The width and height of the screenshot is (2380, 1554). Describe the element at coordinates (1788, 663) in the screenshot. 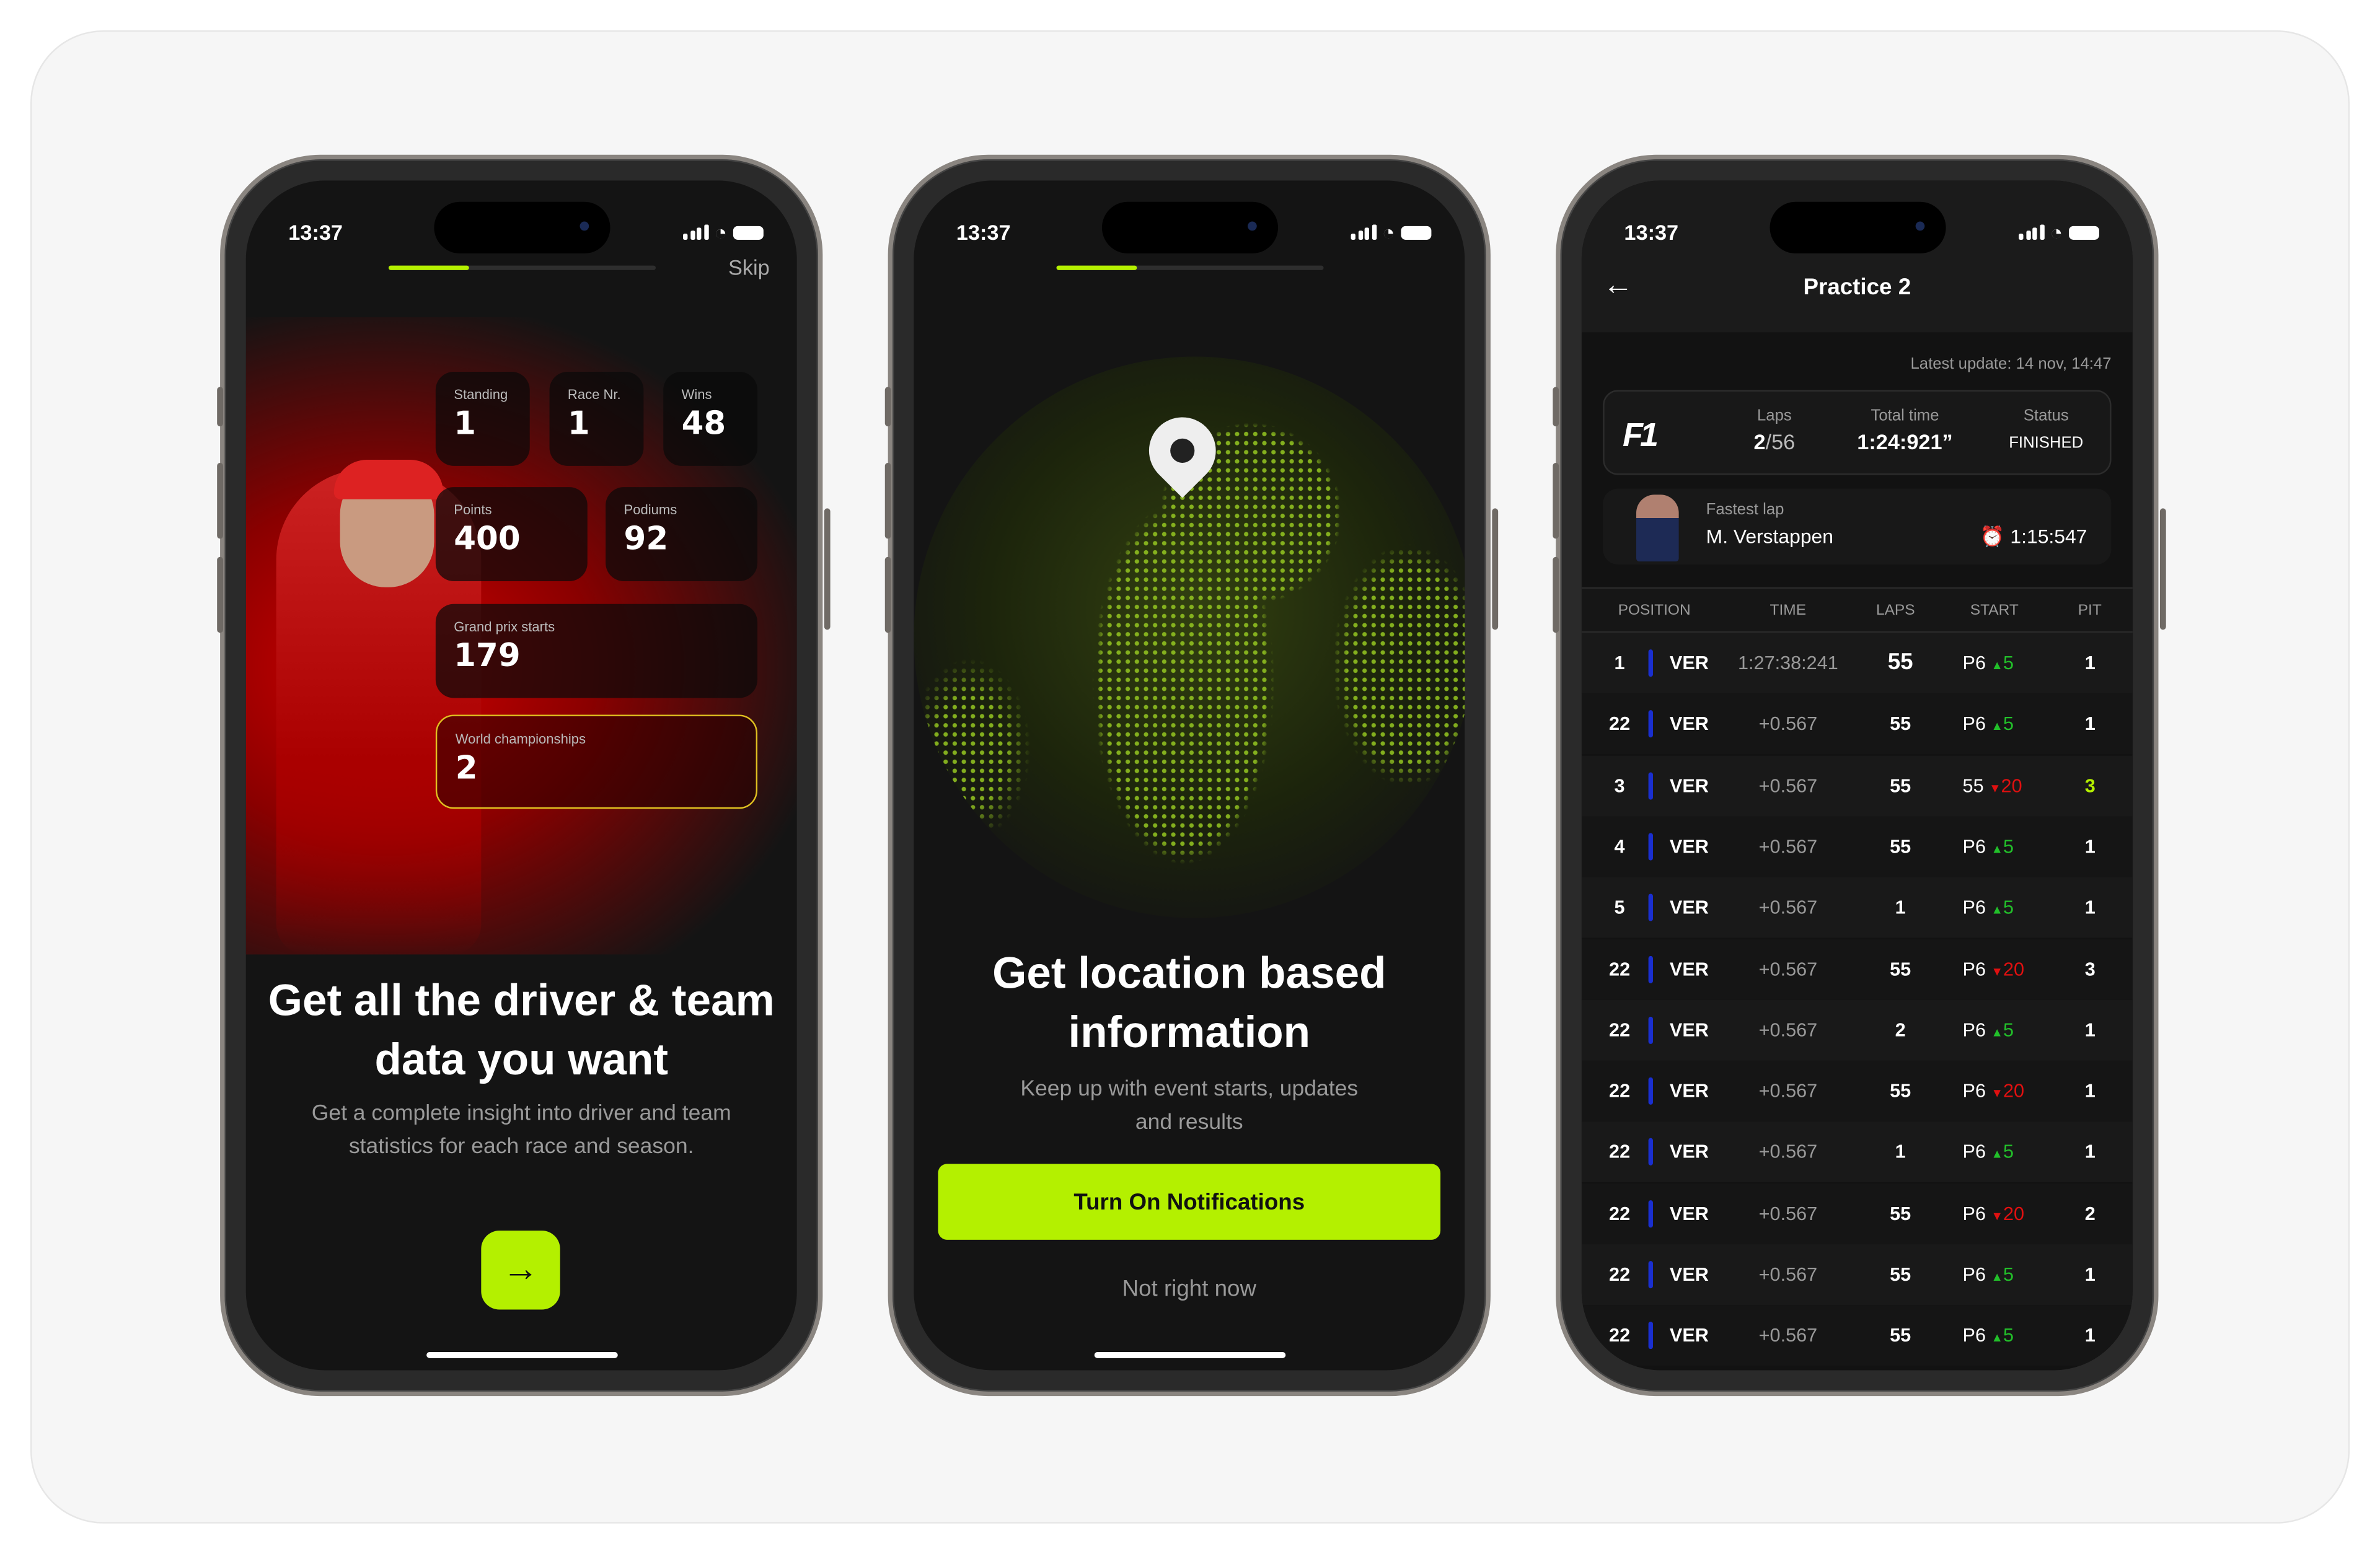

I see `row-time: 1:27:38:241` at that location.